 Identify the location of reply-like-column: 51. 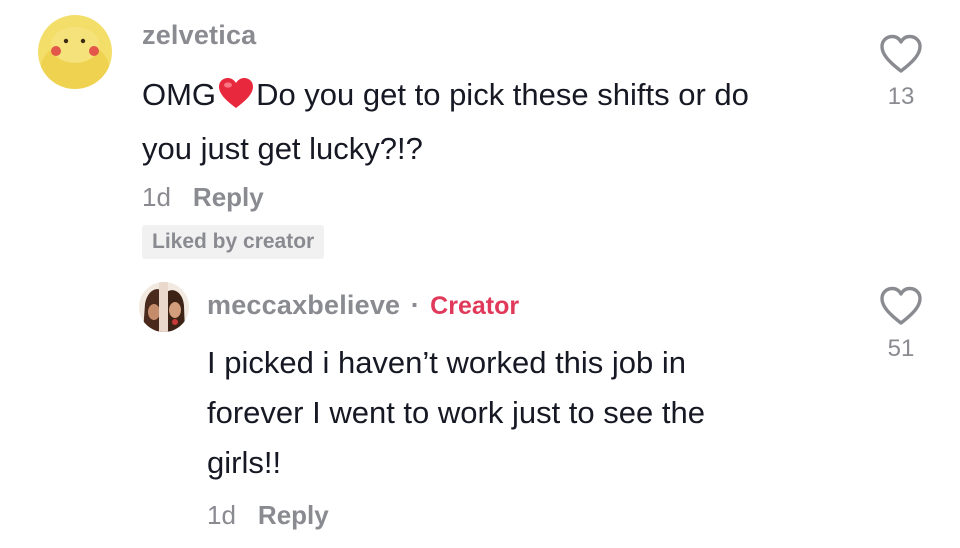
(901, 324).